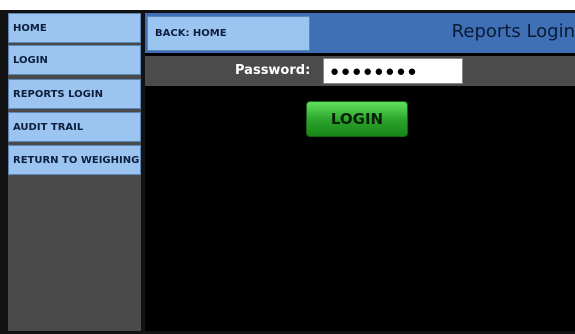  I want to click on sidebar-item-label: REPORTS LOGIN, so click(58, 94).